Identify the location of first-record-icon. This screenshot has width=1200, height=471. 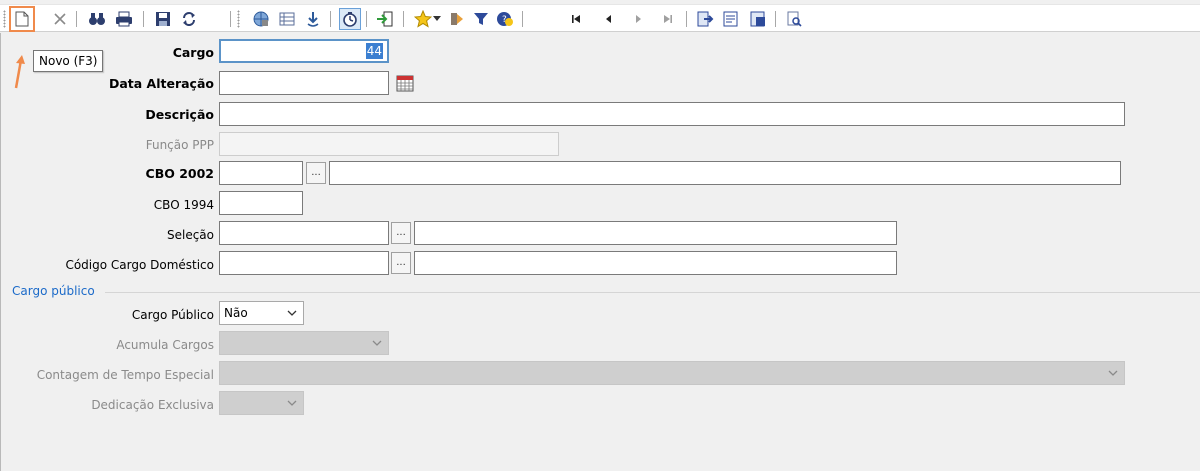
(576, 19).